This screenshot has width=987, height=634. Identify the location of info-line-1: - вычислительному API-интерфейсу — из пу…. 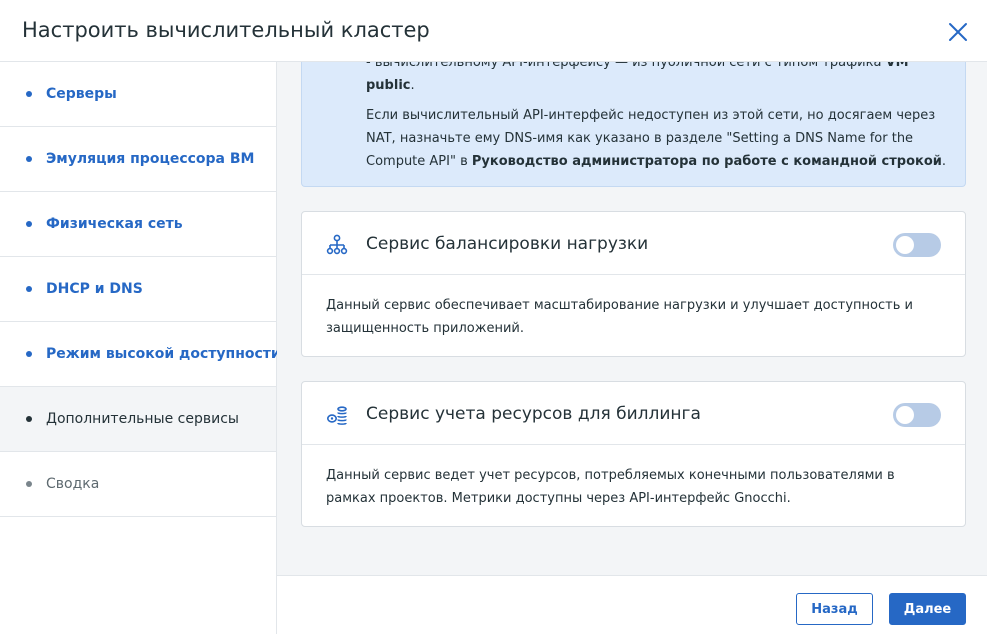
(637, 77).